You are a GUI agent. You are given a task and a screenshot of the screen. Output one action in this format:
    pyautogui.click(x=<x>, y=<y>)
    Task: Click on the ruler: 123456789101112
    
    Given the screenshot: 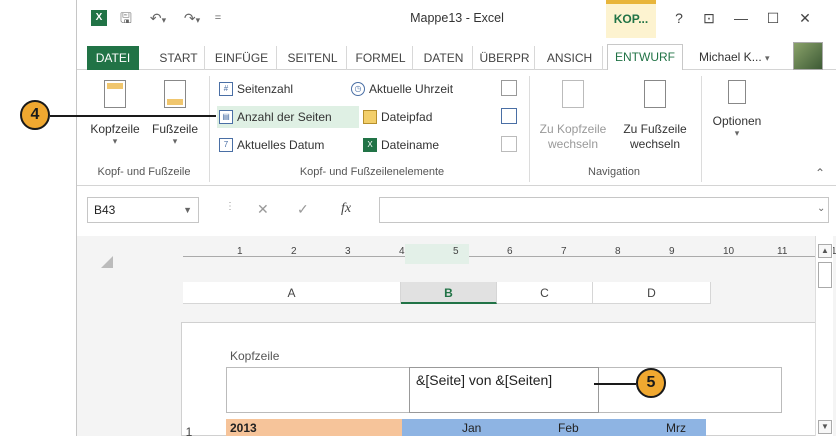 What is the action you would take?
    pyautogui.click(x=509, y=254)
    